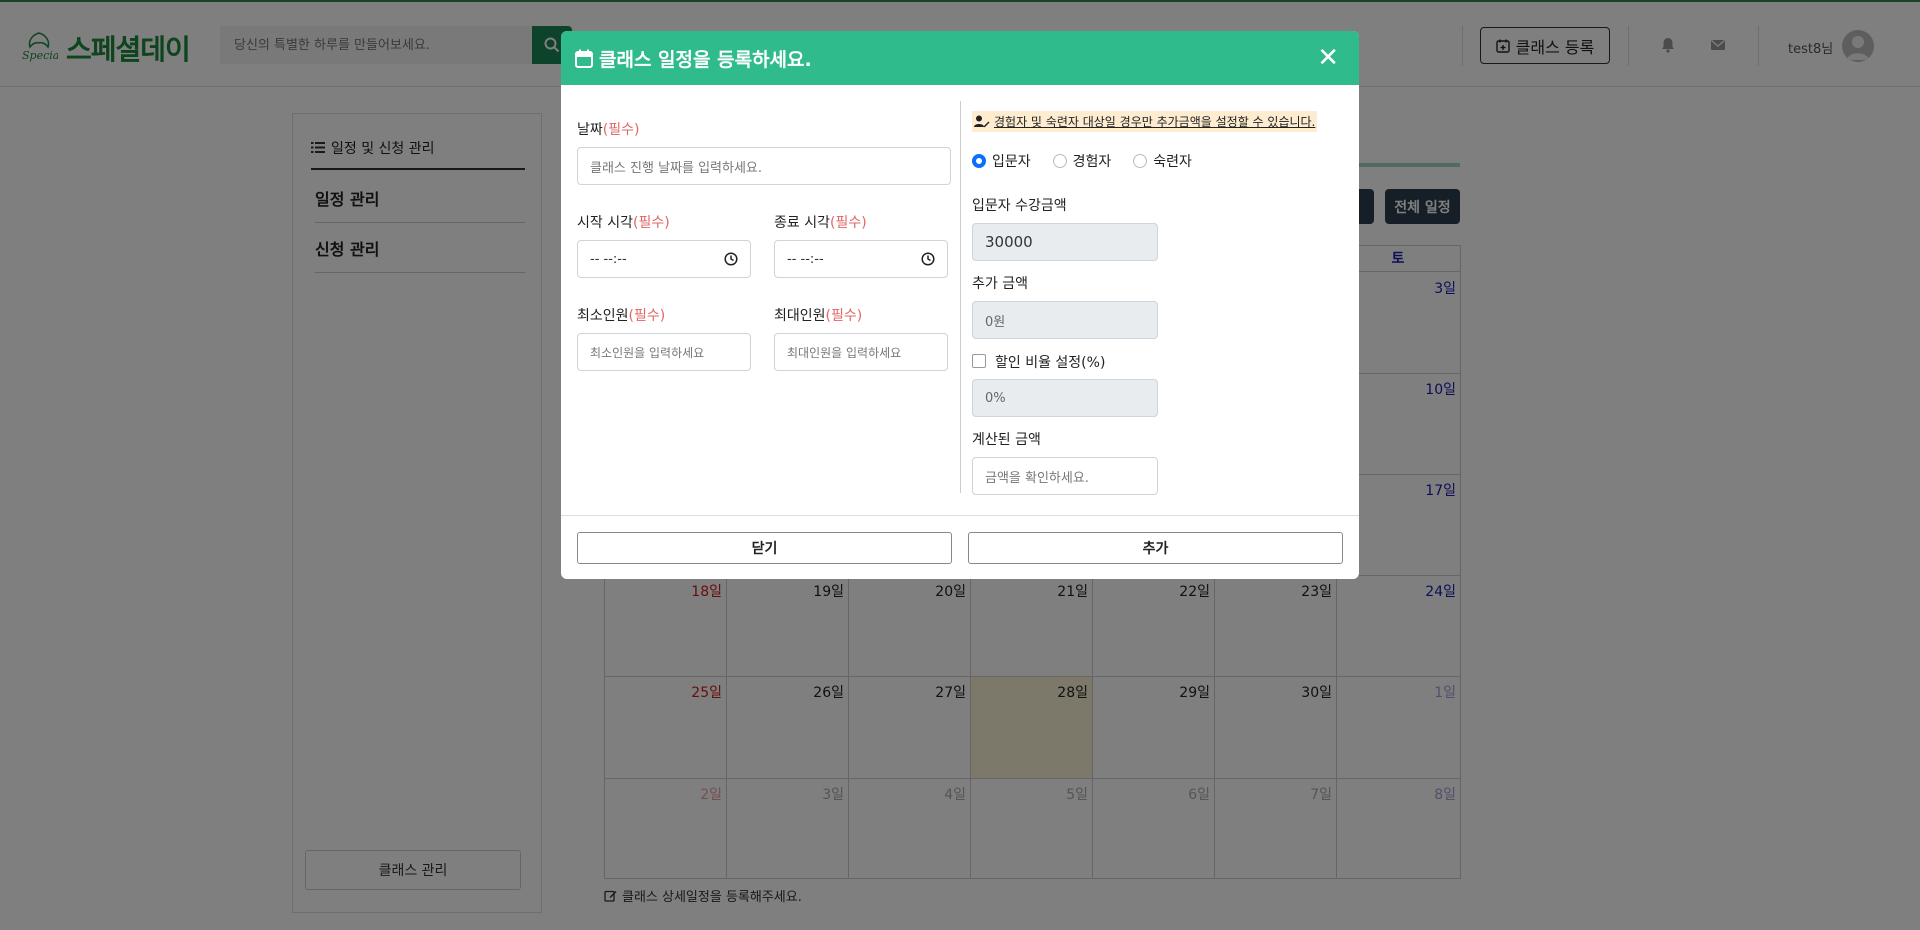  I want to click on modal-footer-divider, so click(960, 515).